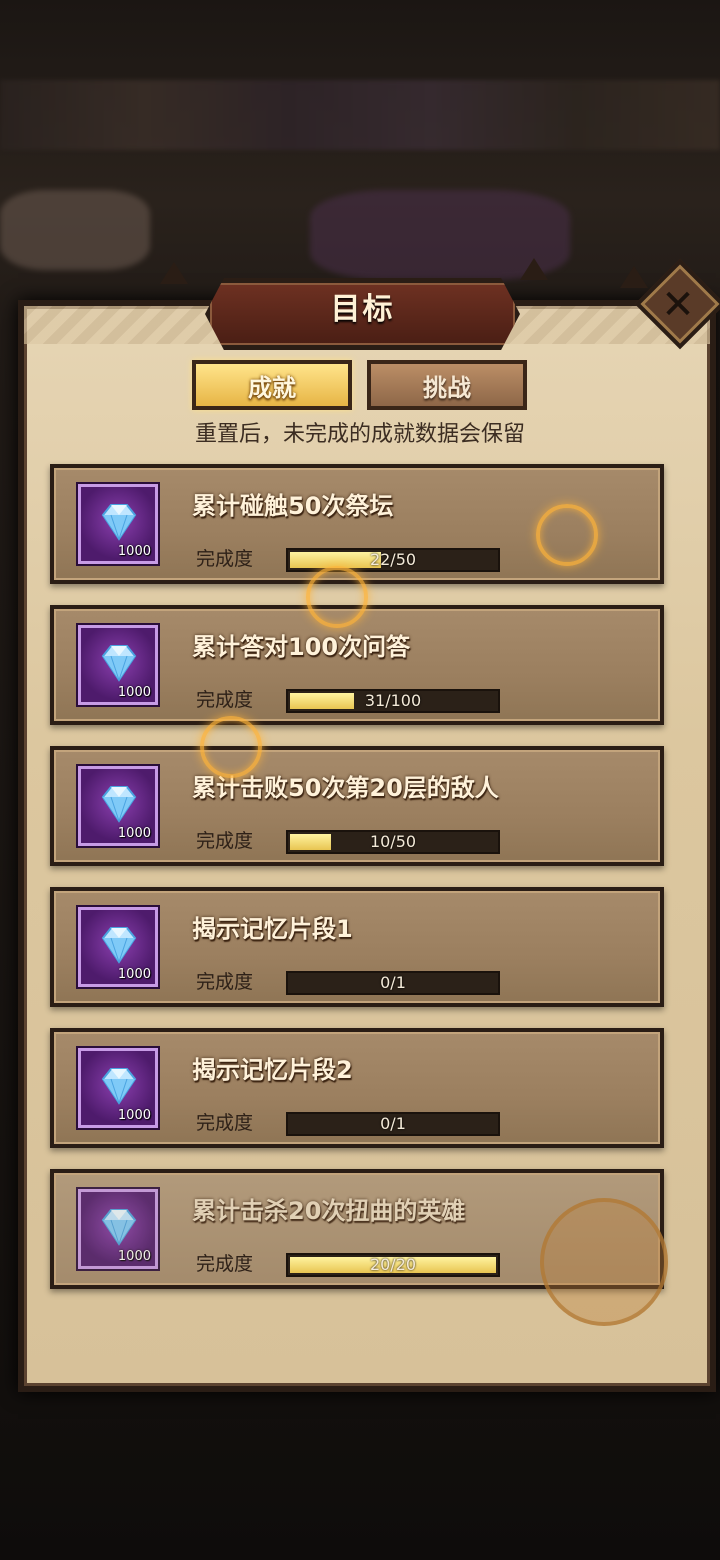 The image size is (720, 1560). I want to click on progress-bar: 10/50, so click(393, 842).